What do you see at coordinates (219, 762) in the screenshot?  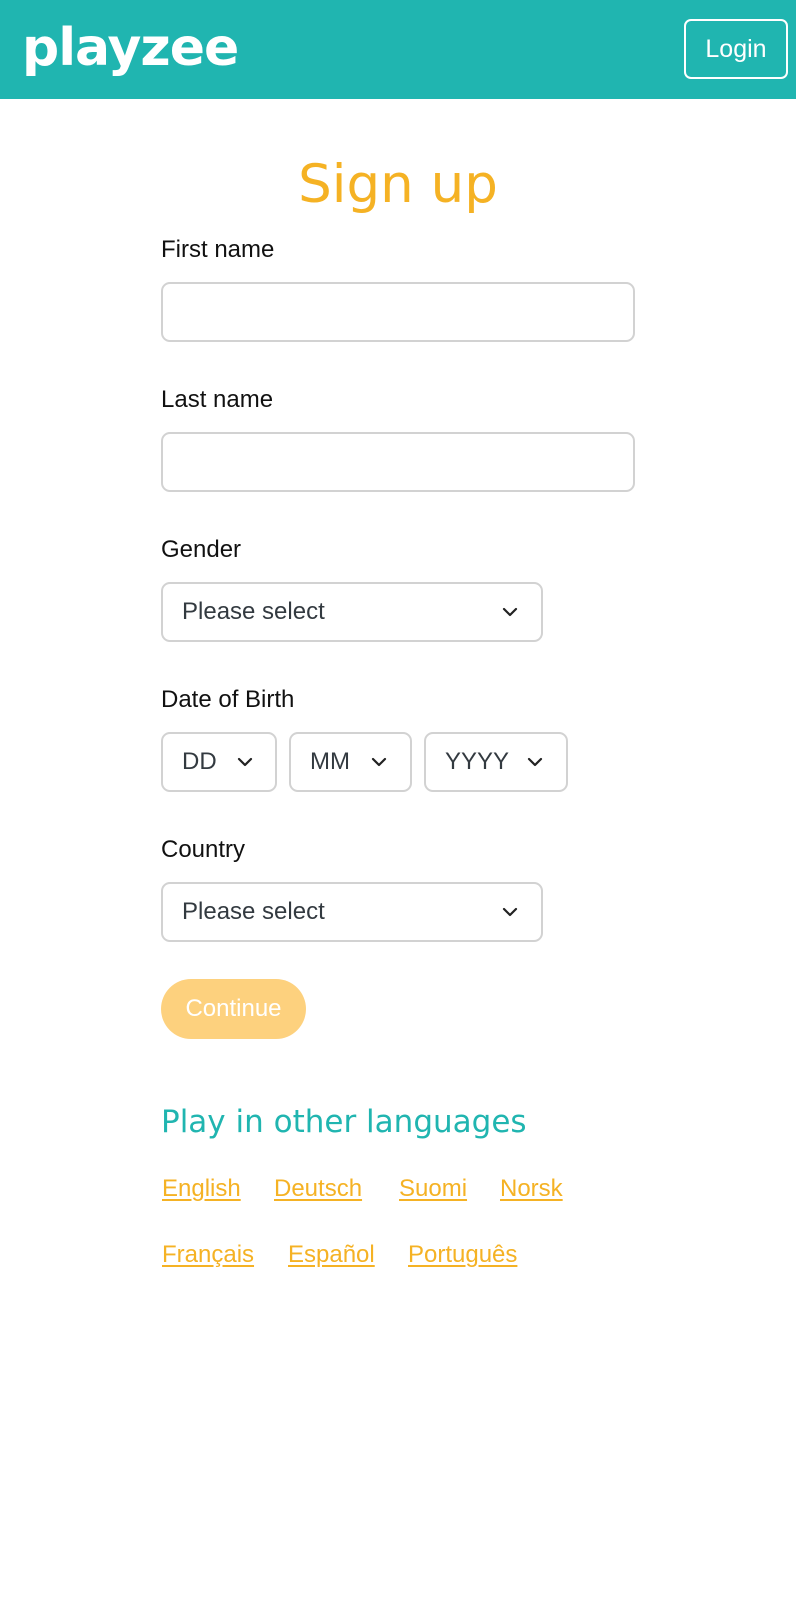 I see `dob-day-select: DD` at bounding box center [219, 762].